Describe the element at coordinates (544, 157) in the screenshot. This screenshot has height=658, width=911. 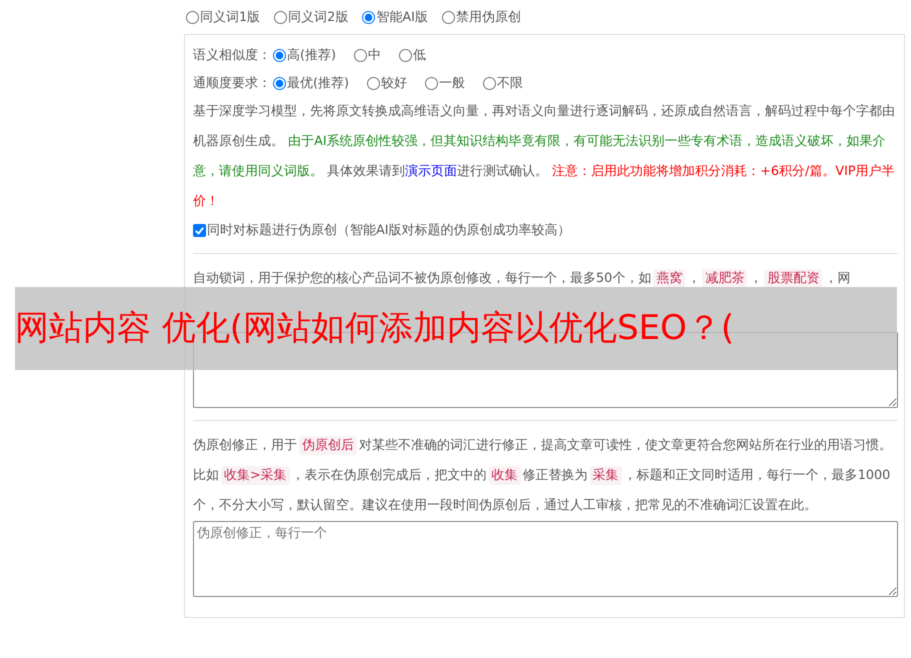
I see `ai-description: 基于深度学习模型，先将原文转换成高维语义向量，再对语义向量进行逐词解码，还原成自然语言，解码过程中每个字都由机器原创生成。 由于AI系统原创性较强，但其知识结构毕竟有限，有可能无法识别一些专有术语，造成语义破坏，如果介意，请使用同义词版。 具体效果请到演示页面进行测试确认。 注意：启用此功能将增加积分消耗：+6积分/篇。VIP用户半价！` at that location.